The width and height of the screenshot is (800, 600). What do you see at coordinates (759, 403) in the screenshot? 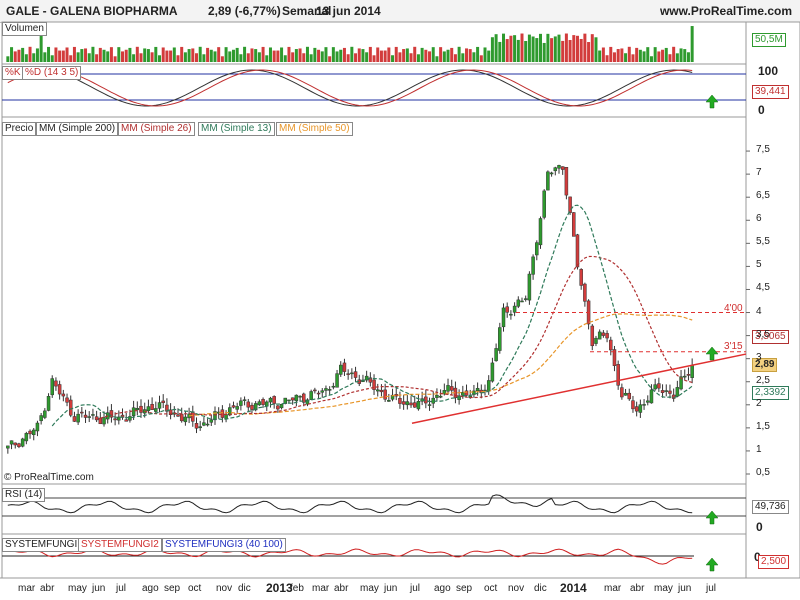
I see `y-tick-label: 2` at bounding box center [759, 403].